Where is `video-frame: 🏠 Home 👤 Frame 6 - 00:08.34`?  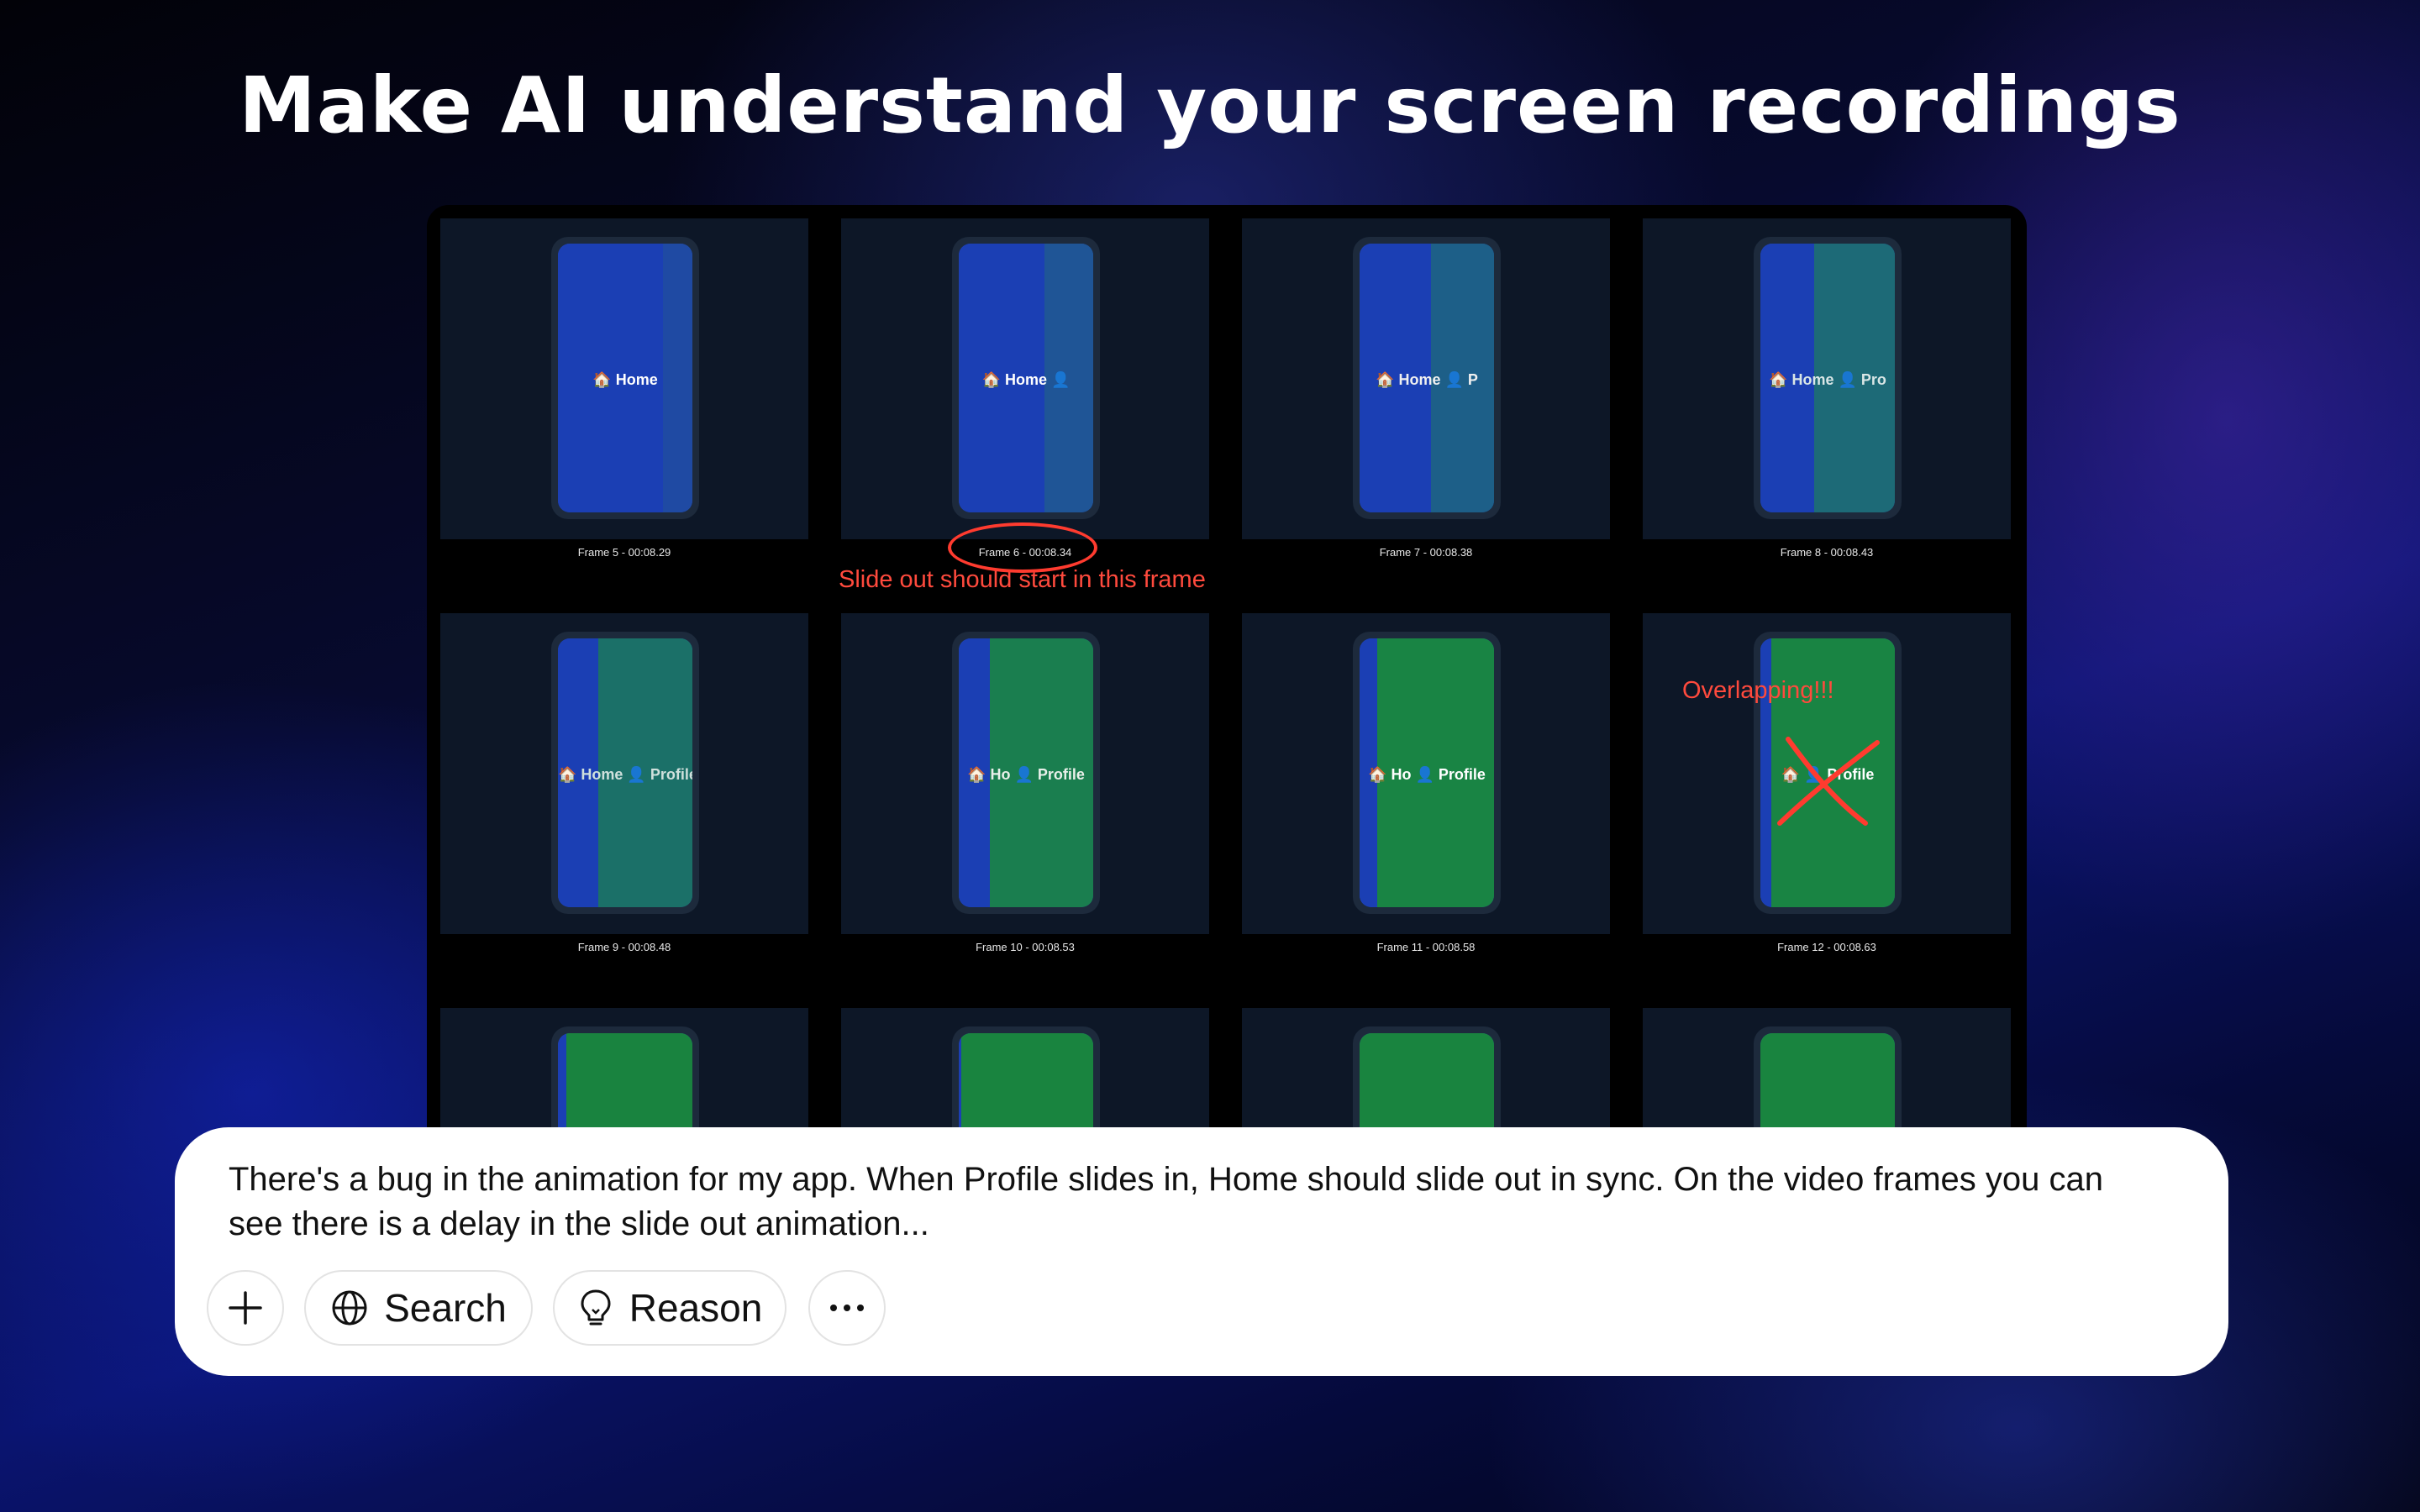
video-frame: 🏠 Home 👤 Frame 6 - 00:08.34 is located at coordinates (1025, 388).